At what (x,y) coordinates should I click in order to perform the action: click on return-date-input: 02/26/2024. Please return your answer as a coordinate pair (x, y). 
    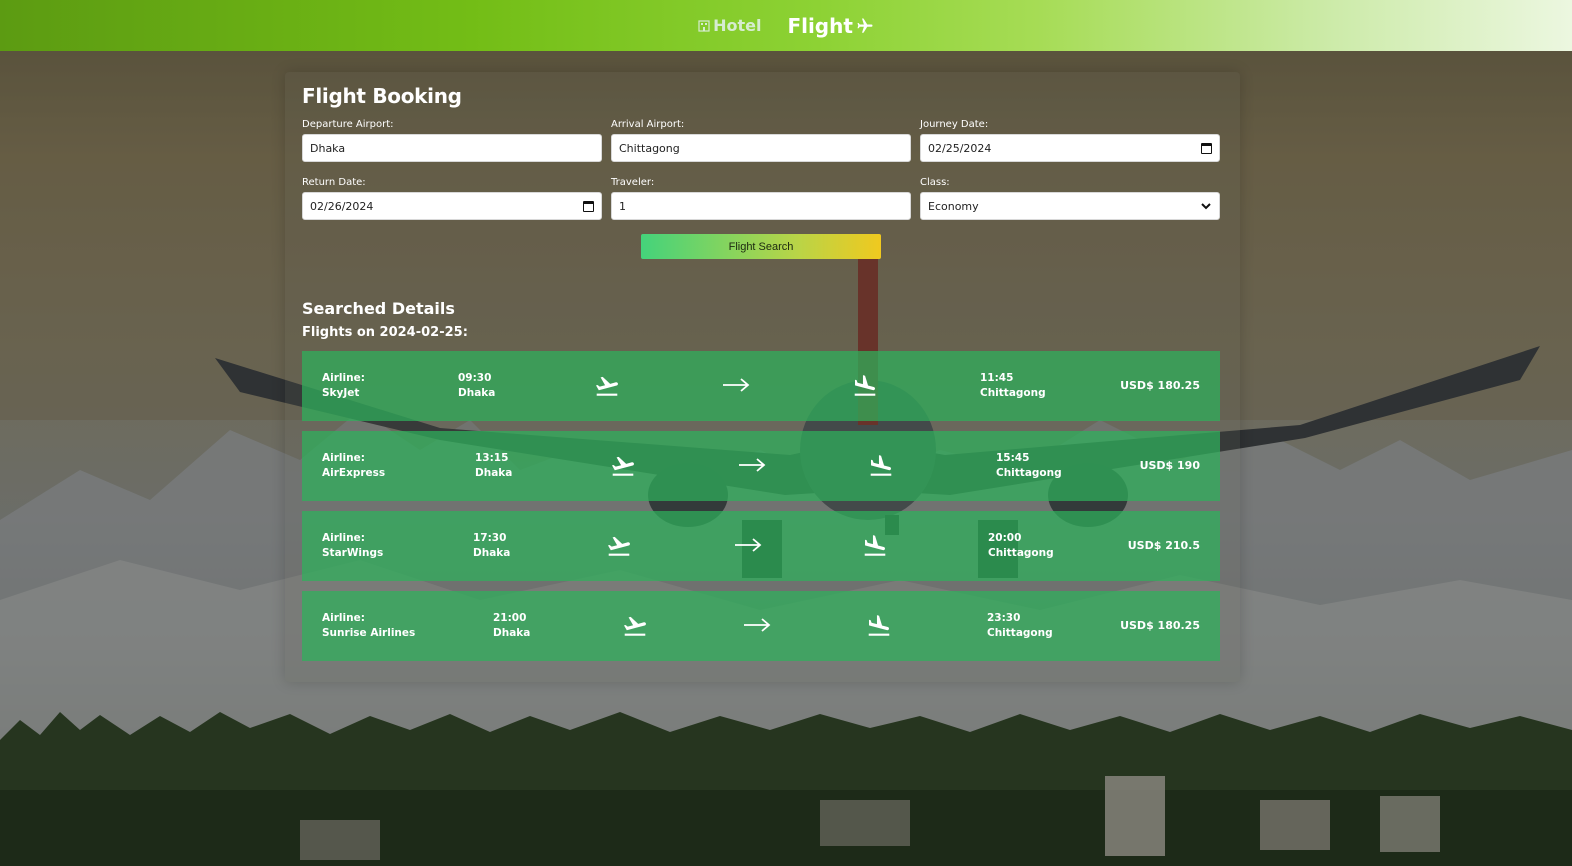
    Looking at the image, I should click on (452, 206).